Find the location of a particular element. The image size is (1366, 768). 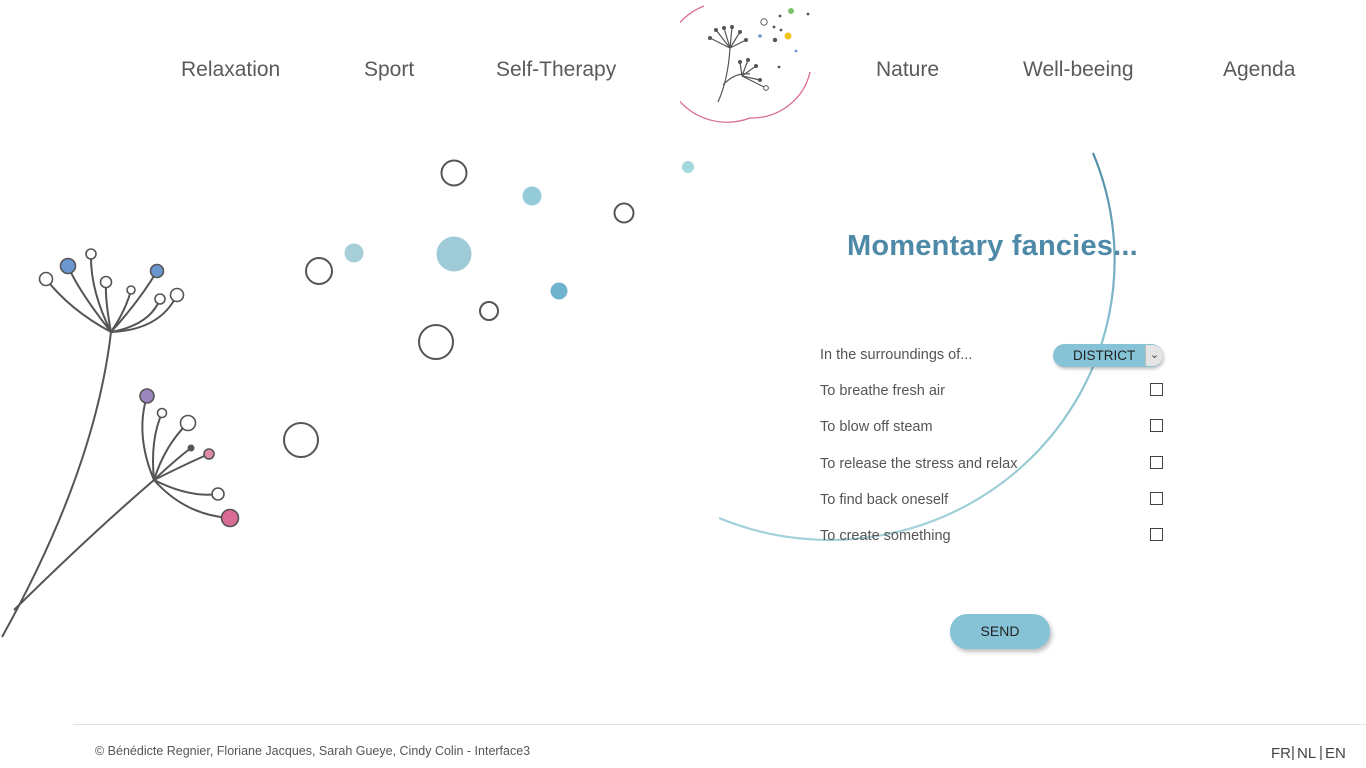

checkbox-blow-off-steam is located at coordinates (1156, 425).